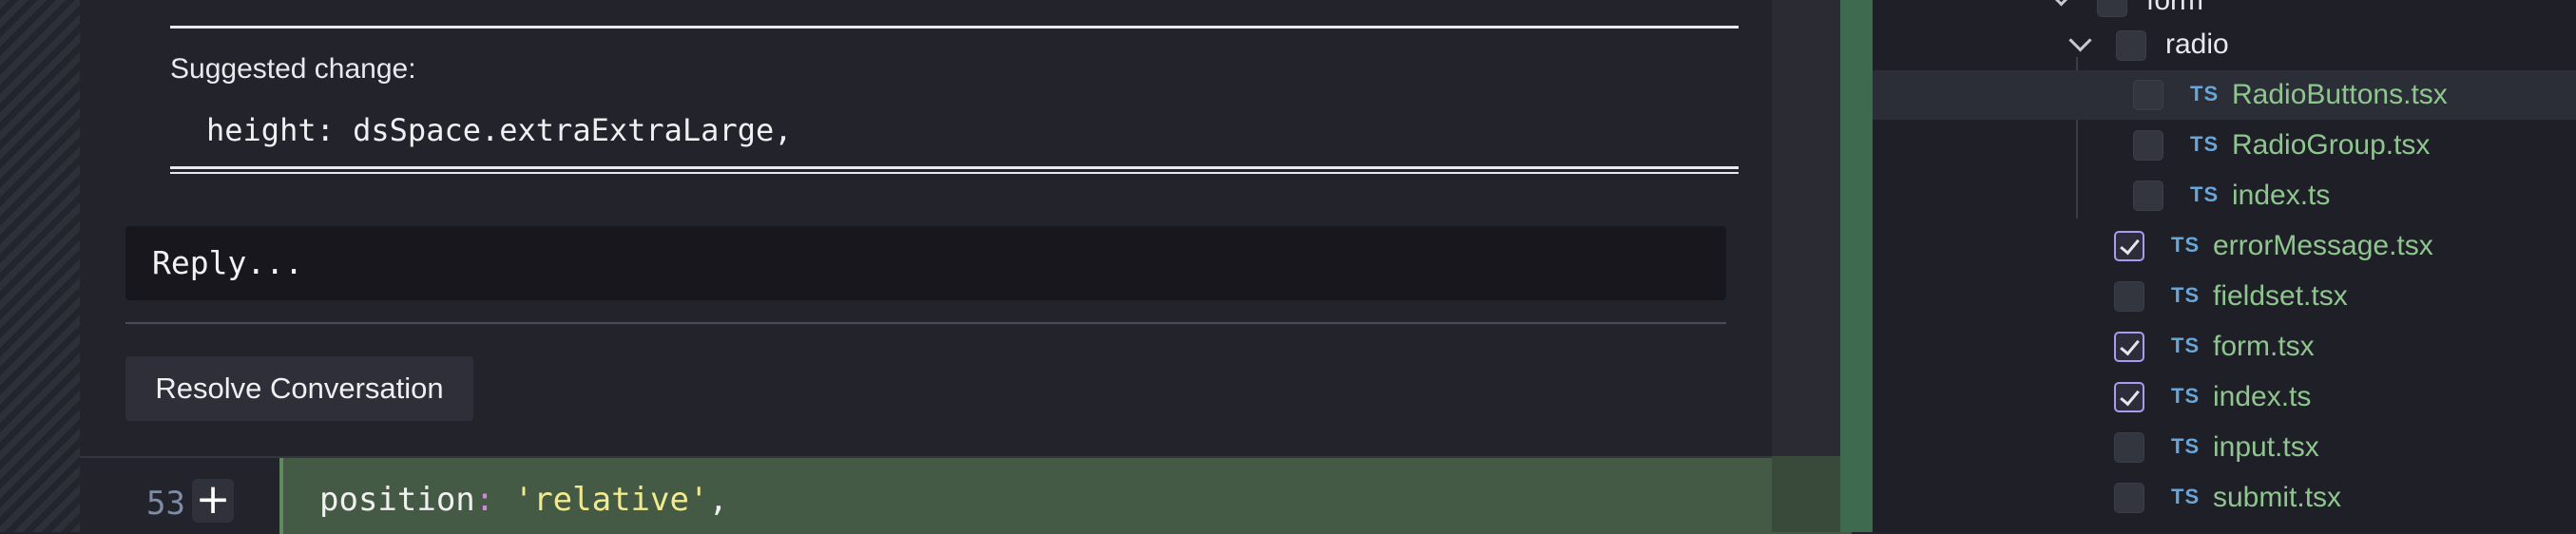 Image resolution: width=2576 pixels, height=534 pixels. I want to click on line-number: 53, so click(165, 504).